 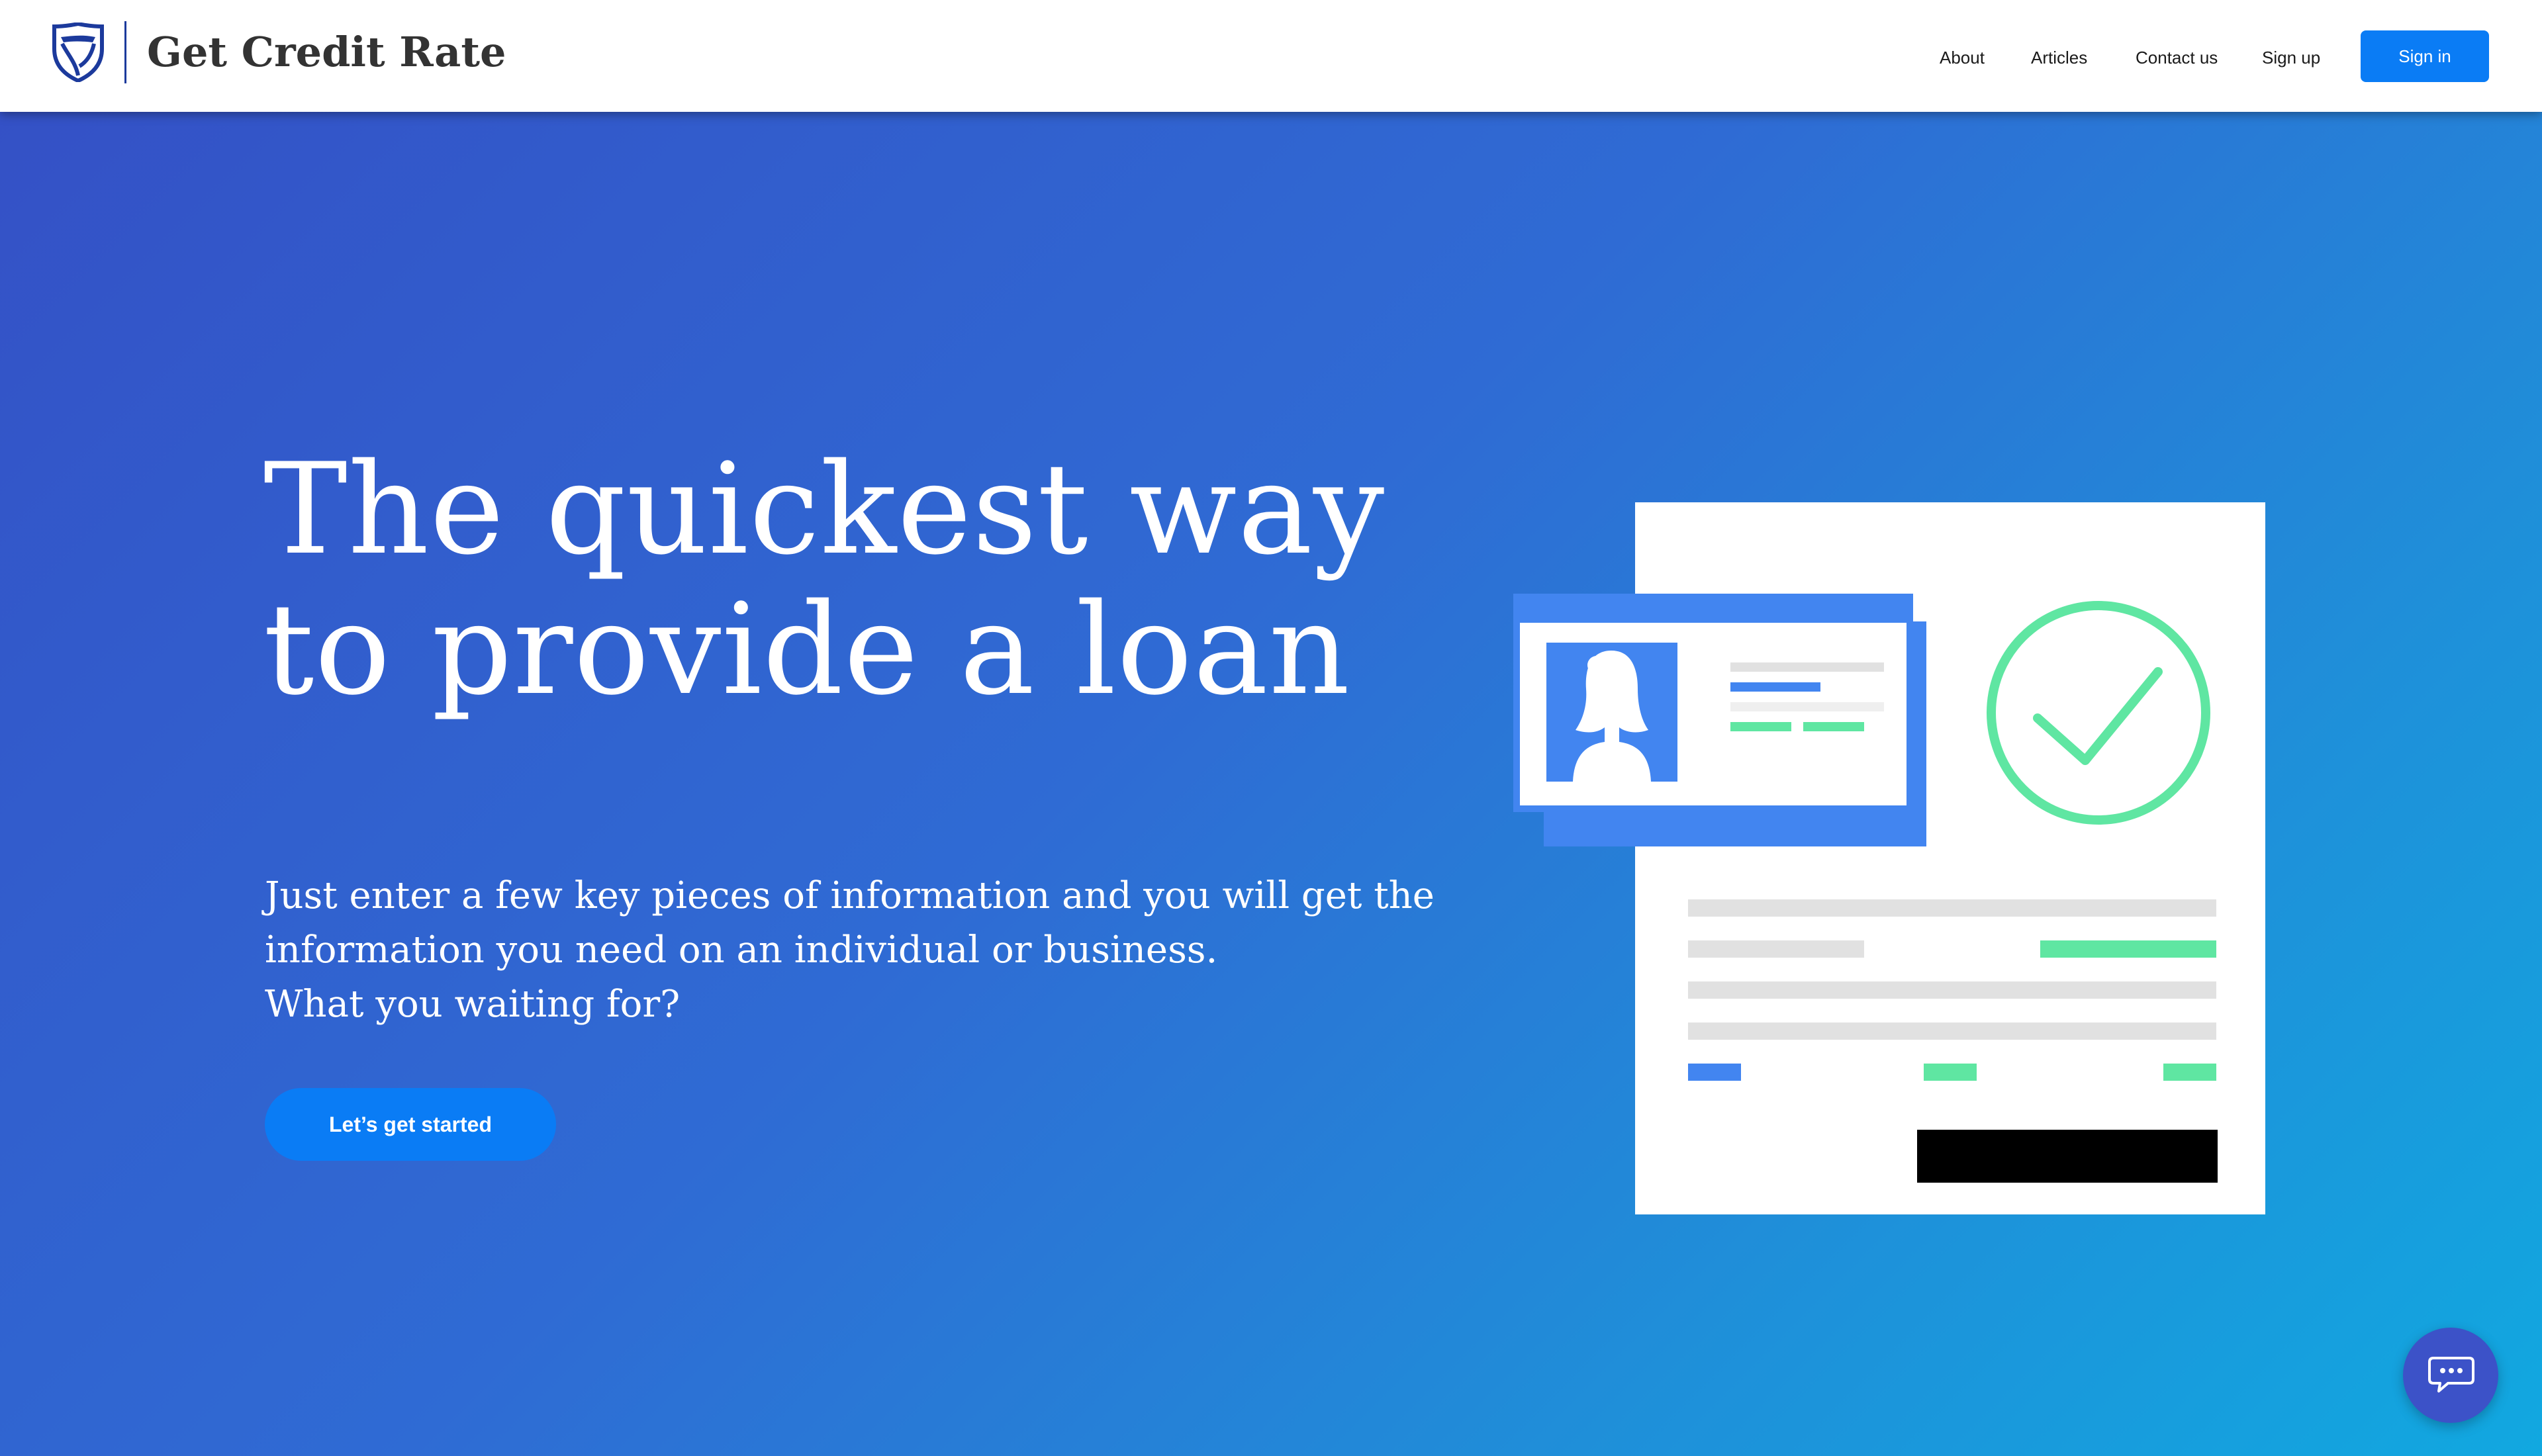 What do you see at coordinates (2128, 949) in the screenshot?
I see `doc-highlight-line` at bounding box center [2128, 949].